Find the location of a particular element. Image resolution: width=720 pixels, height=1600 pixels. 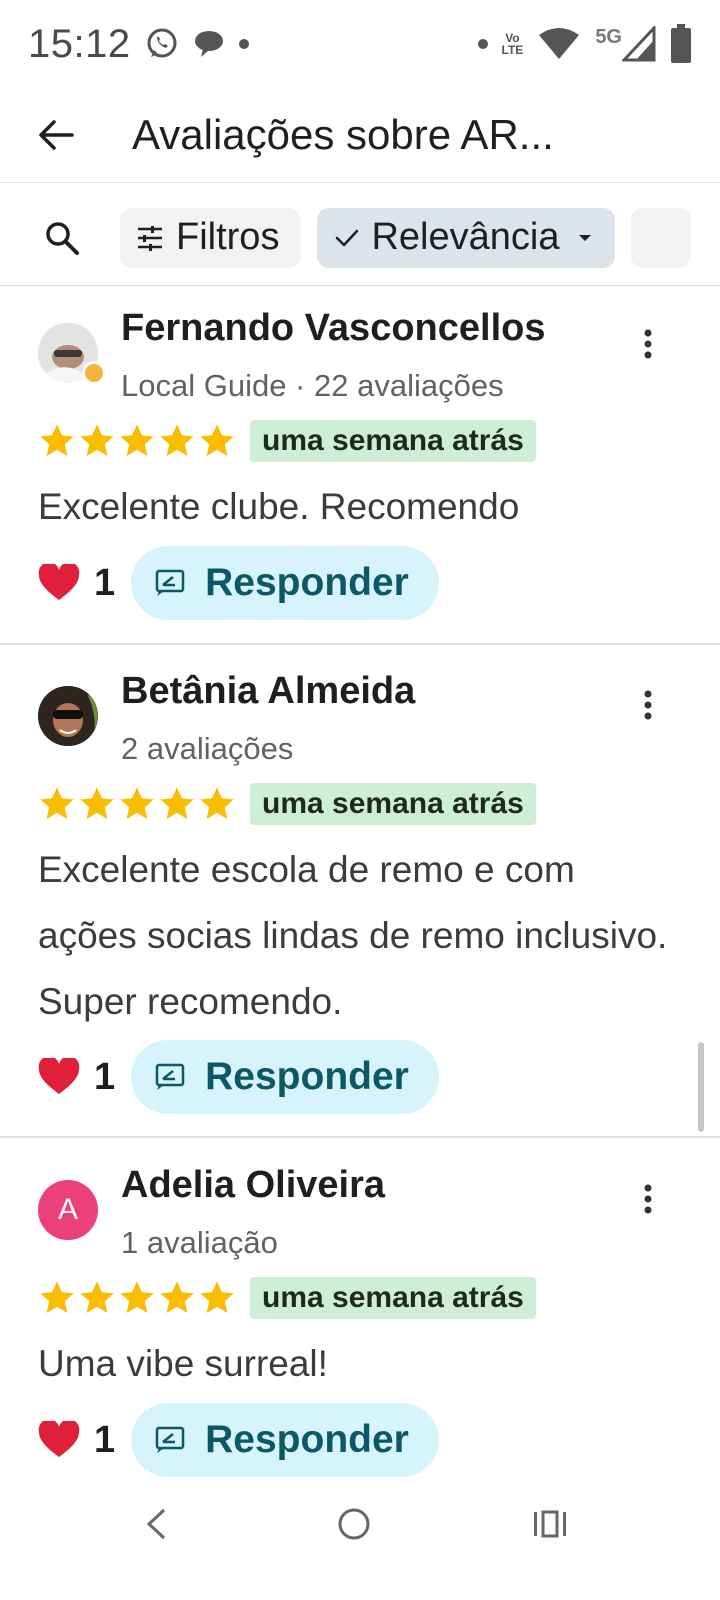

arrow-back-icon is located at coordinates (56, 135).